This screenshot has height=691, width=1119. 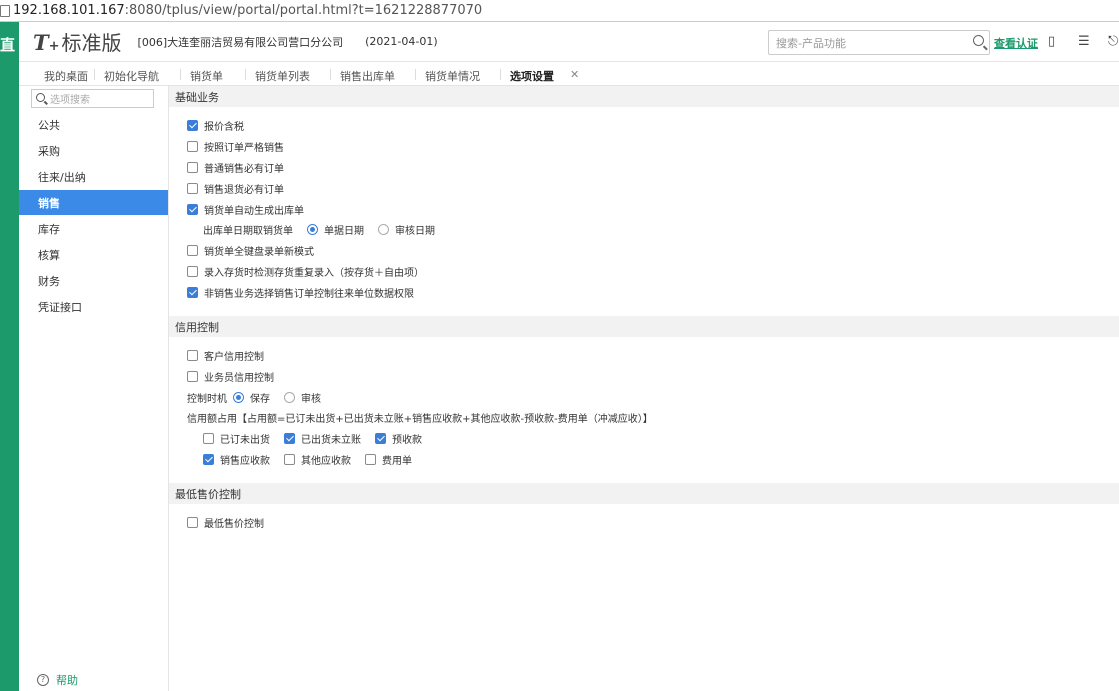 What do you see at coordinates (1016, 43) in the screenshot?
I see `verify-link: 查看认证` at bounding box center [1016, 43].